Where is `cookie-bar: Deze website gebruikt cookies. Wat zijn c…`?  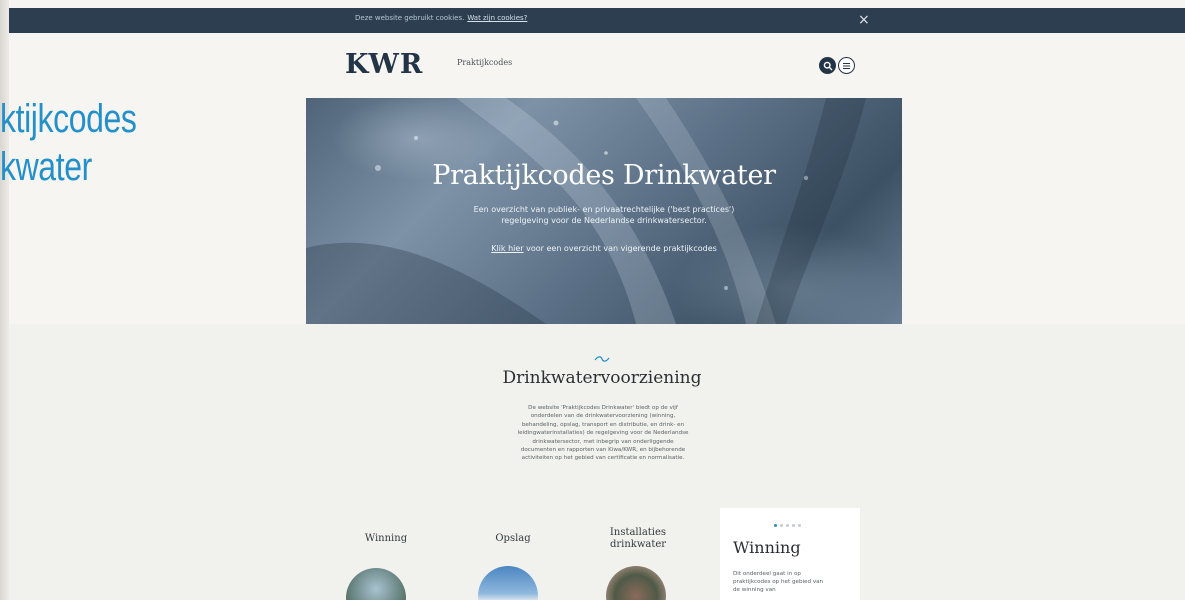
cookie-bar: Deze website gebruikt cookies. Wat zijn c… is located at coordinates (597, 20).